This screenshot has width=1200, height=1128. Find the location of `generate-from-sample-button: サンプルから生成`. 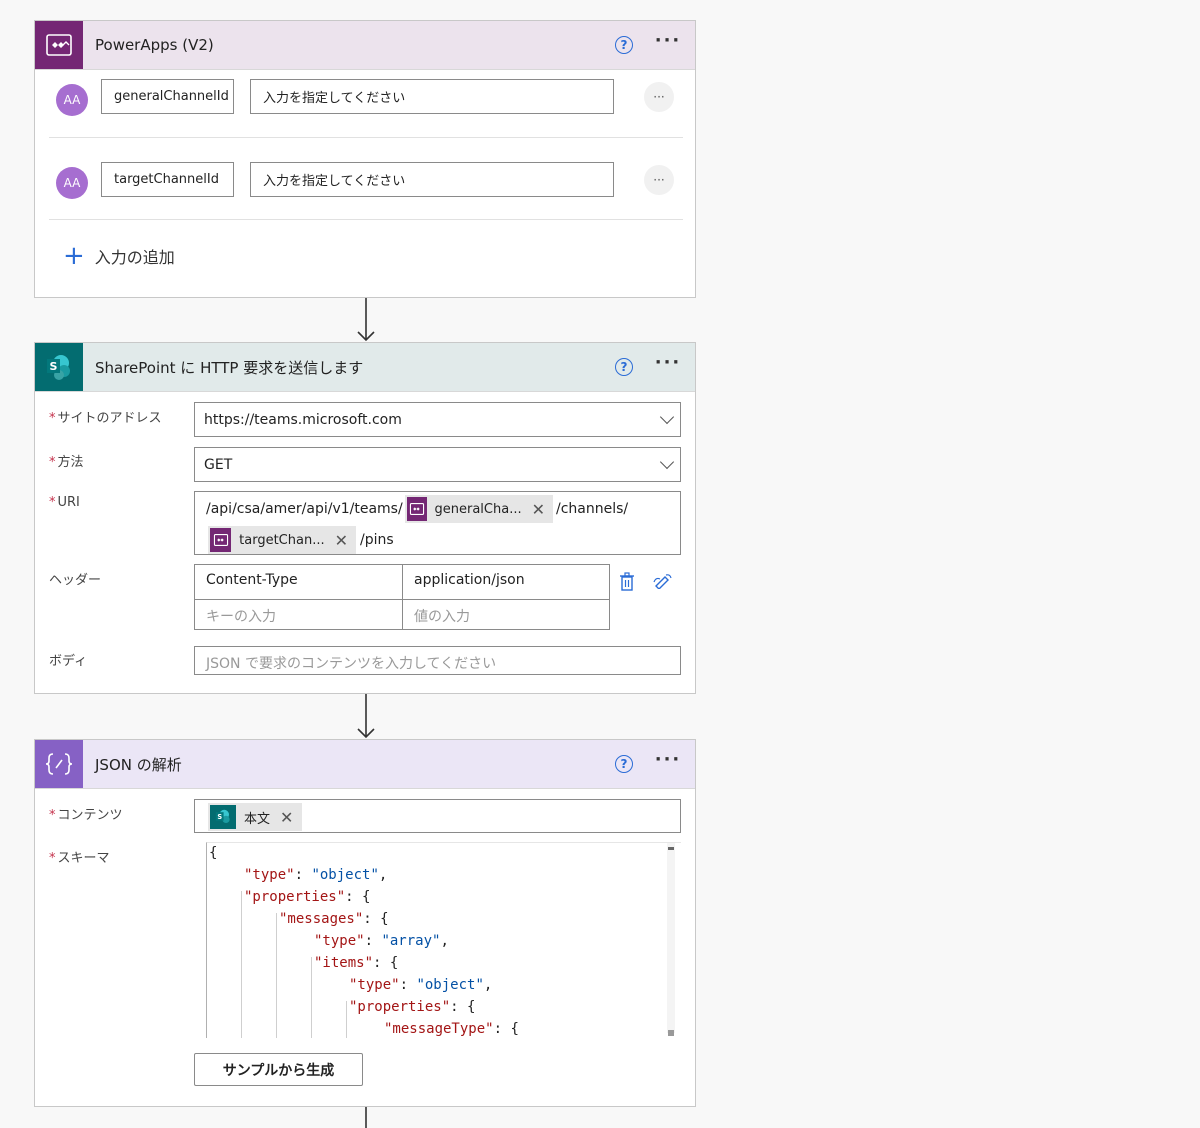

generate-from-sample-button: サンプルから生成 is located at coordinates (278, 1069).